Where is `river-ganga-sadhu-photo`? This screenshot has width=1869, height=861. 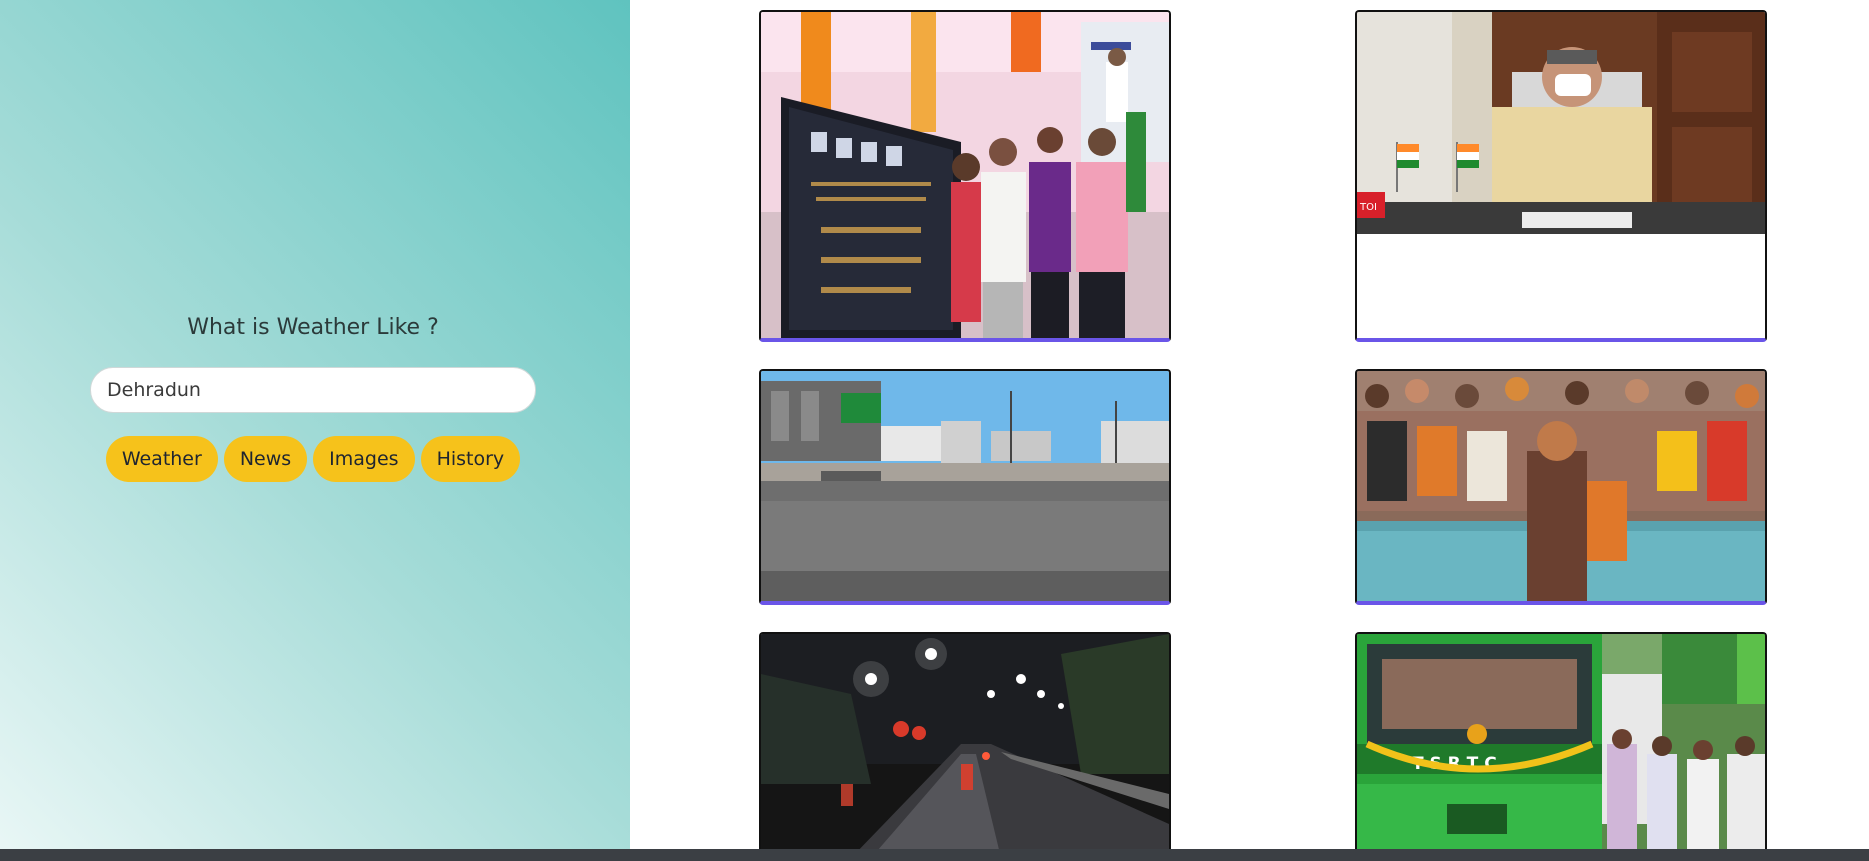 river-ganga-sadhu-photo is located at coordinates (1561, 486).